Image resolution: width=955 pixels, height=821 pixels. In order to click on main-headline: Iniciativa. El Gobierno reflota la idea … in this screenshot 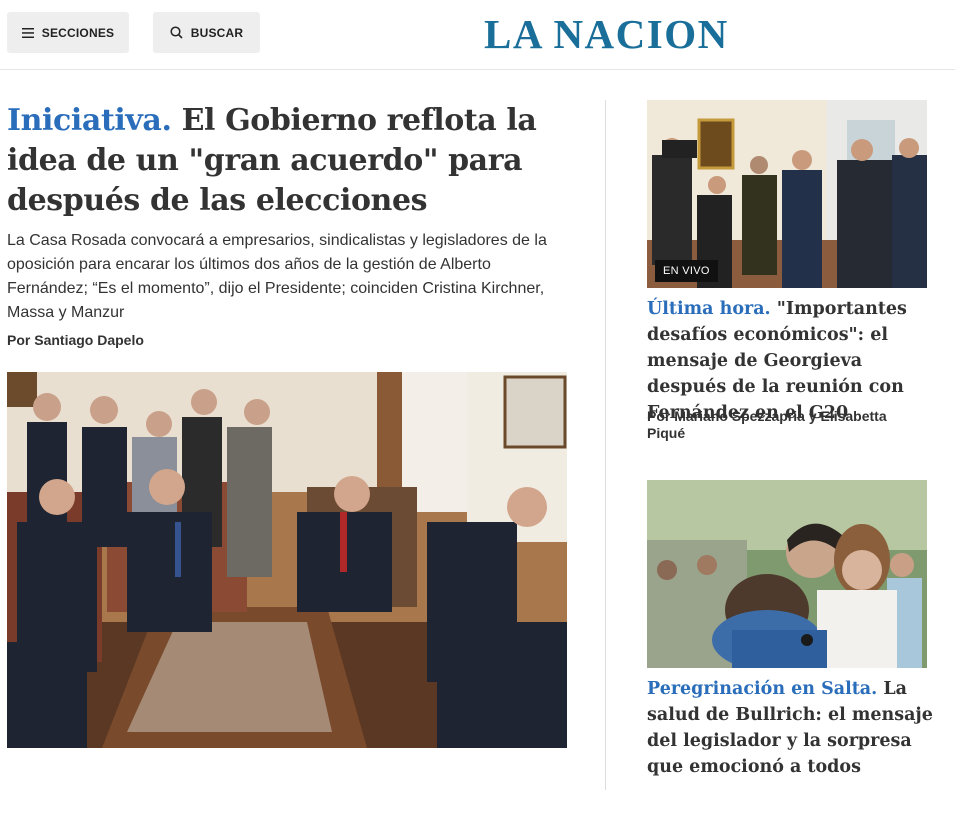, I will do `click(287, 161)`.